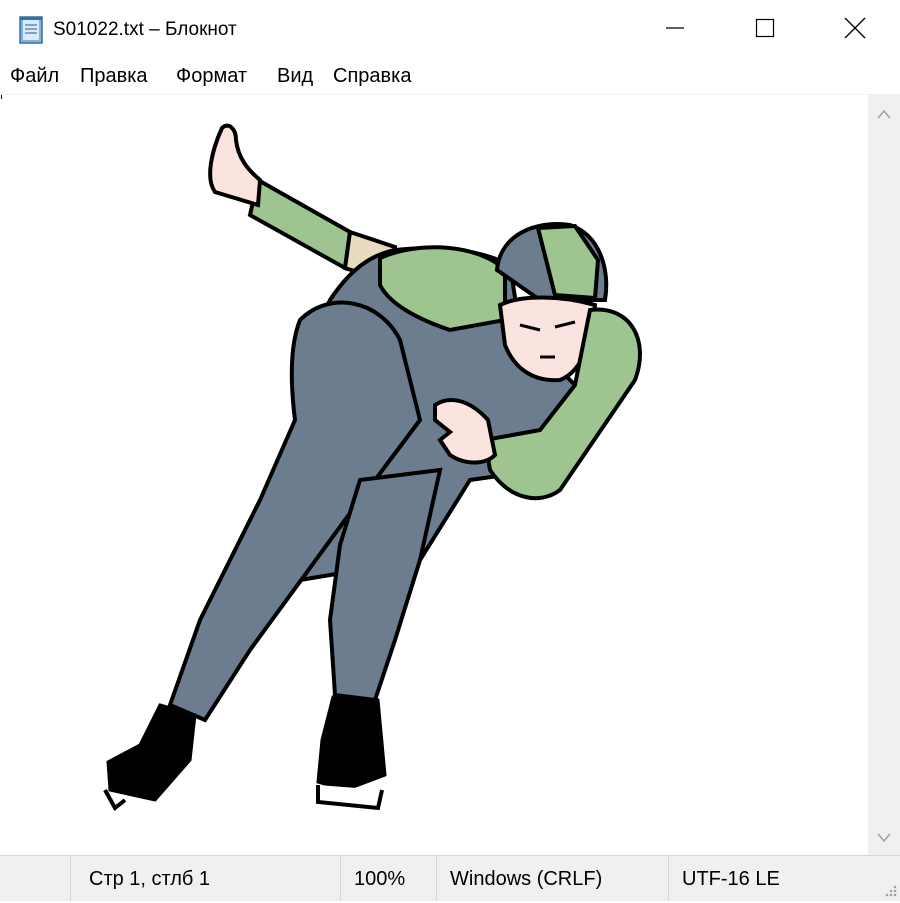  I want to click on minimize-icon, so click(675, 30).